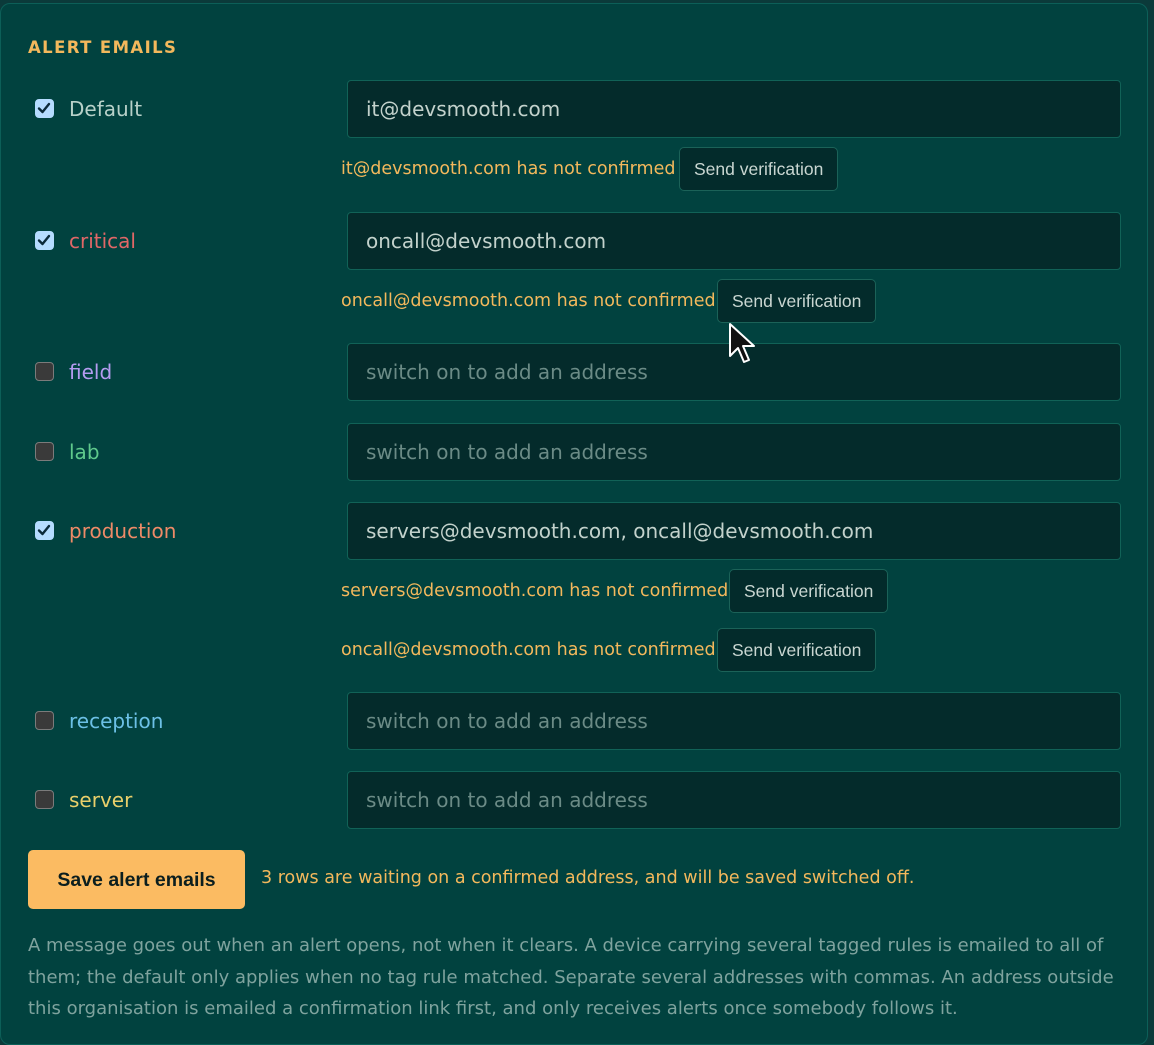  I want to click on checkbox-default, so click(44, 108).